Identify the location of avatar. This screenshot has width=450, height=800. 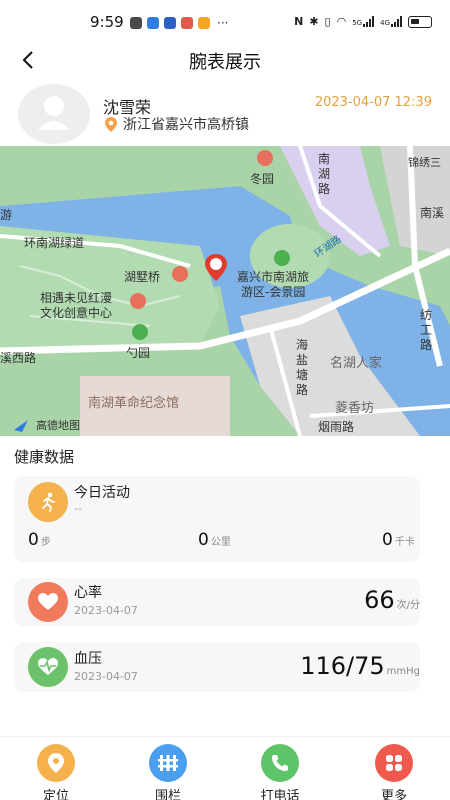
(54, 114).